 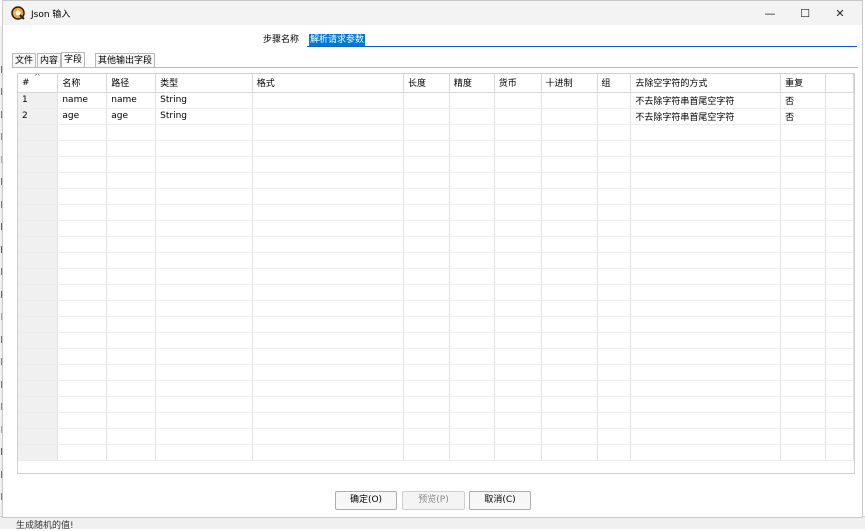 I want to click on table-row: 1 name name String 不去除字符串首尾空字符否, so click(x=436, y=100).